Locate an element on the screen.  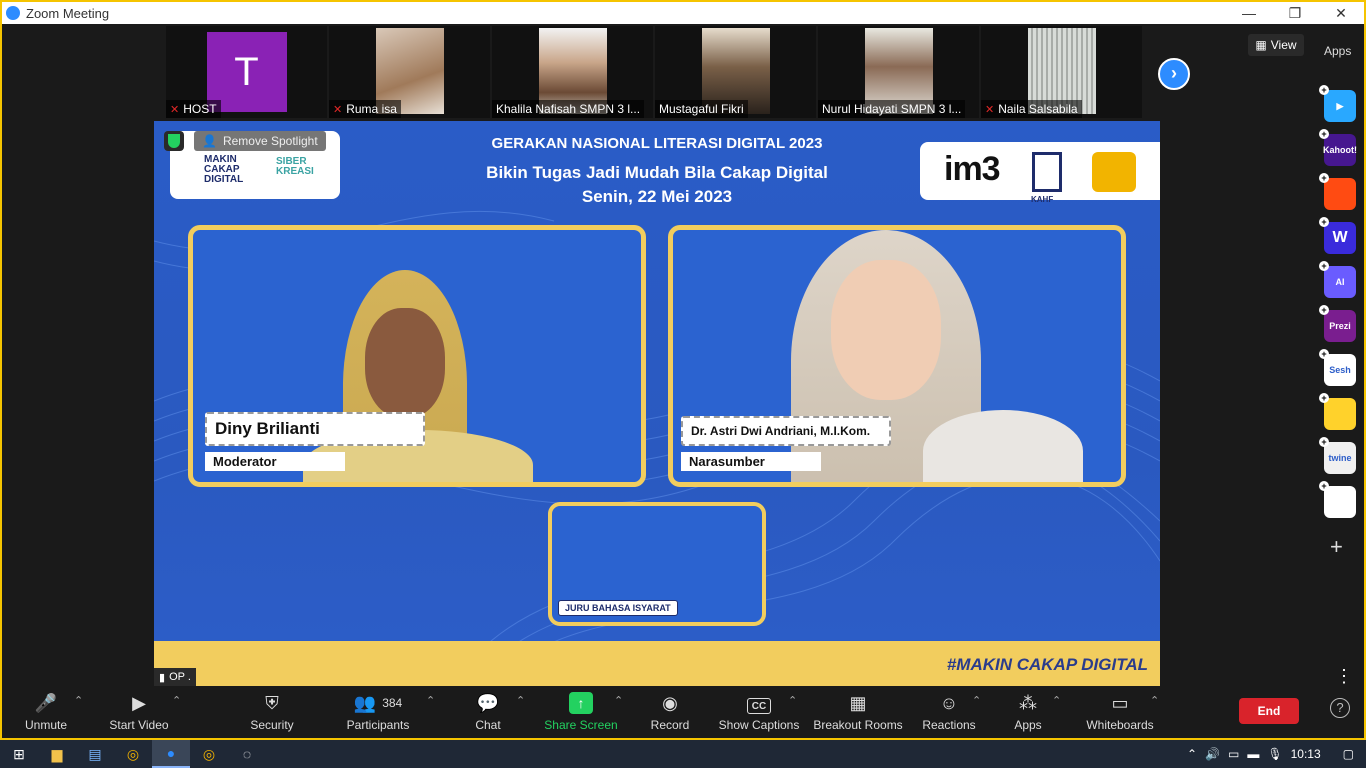
participant-name-label: ✕ HOST is located at coordinates (193, 109).